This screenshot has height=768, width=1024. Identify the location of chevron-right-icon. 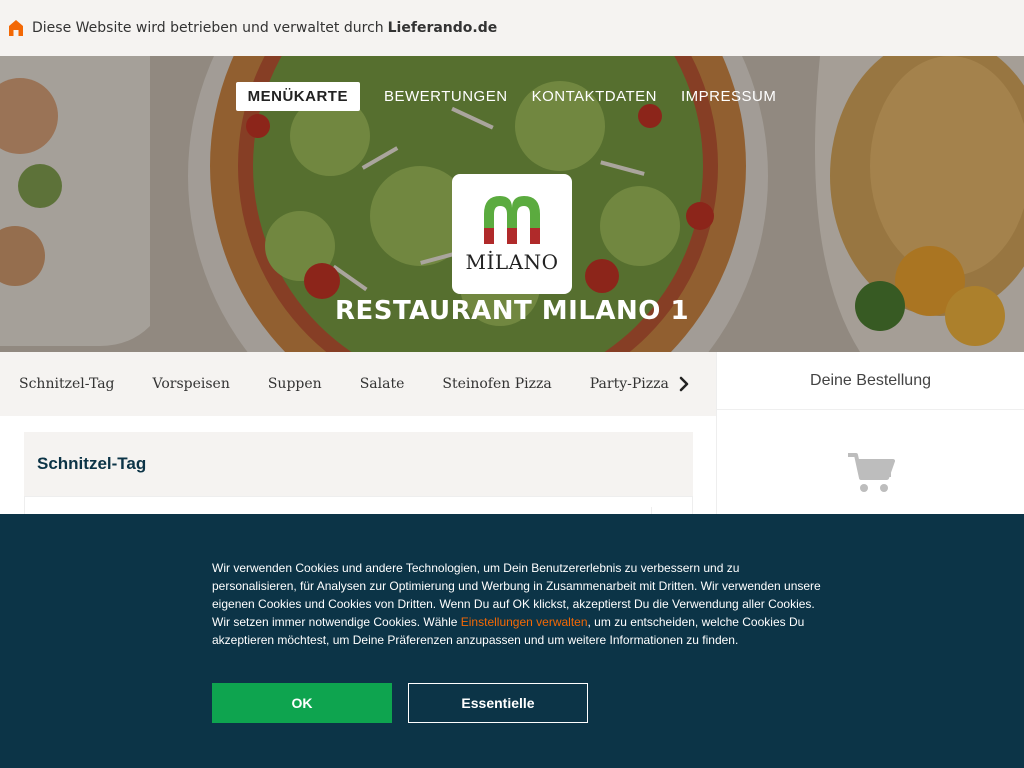
(684, 384).